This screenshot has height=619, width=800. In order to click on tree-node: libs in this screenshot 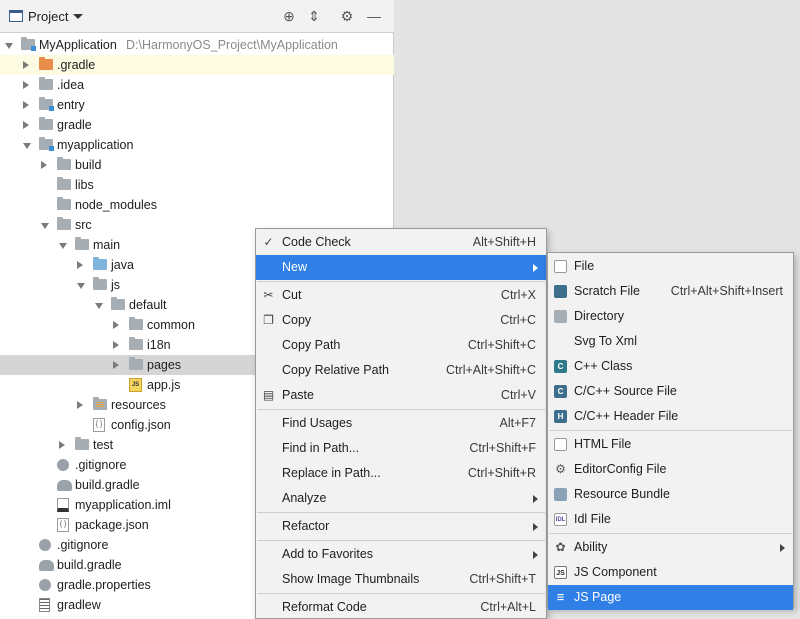, I will do `click(197, 185)`.